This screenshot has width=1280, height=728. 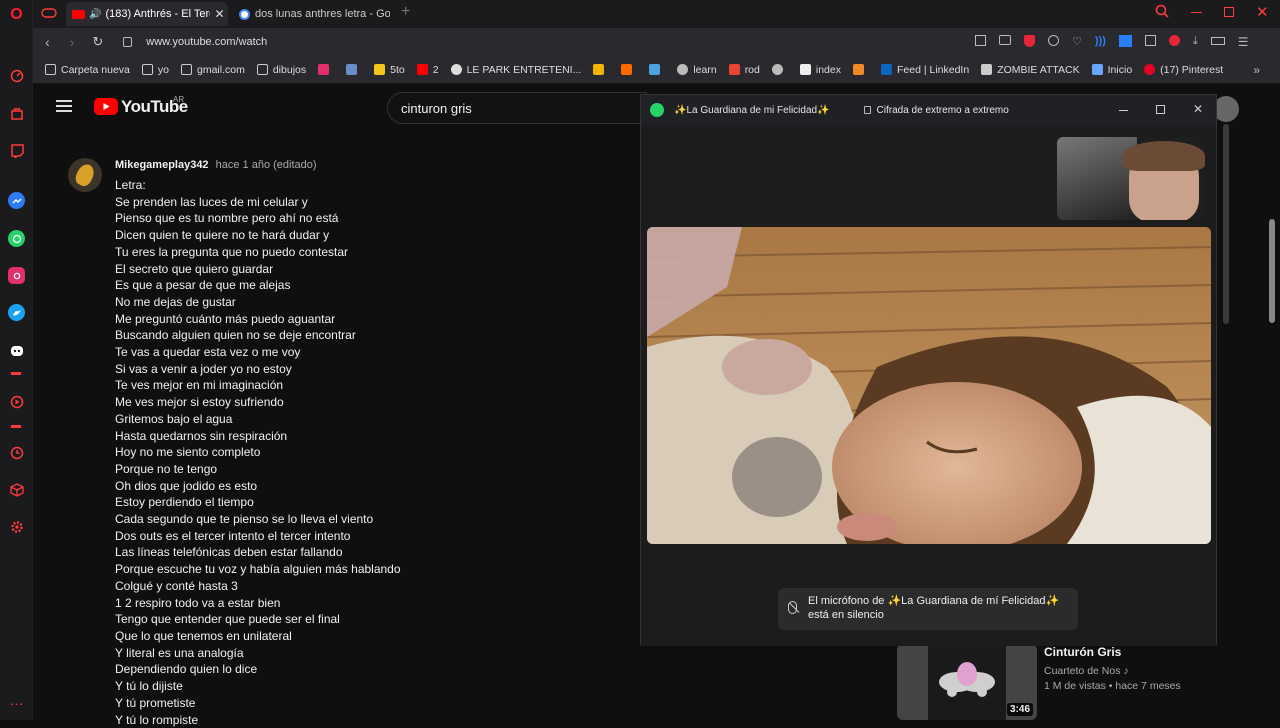 I want to click on bookmark-label: 5to, so click(x=397, y=70).